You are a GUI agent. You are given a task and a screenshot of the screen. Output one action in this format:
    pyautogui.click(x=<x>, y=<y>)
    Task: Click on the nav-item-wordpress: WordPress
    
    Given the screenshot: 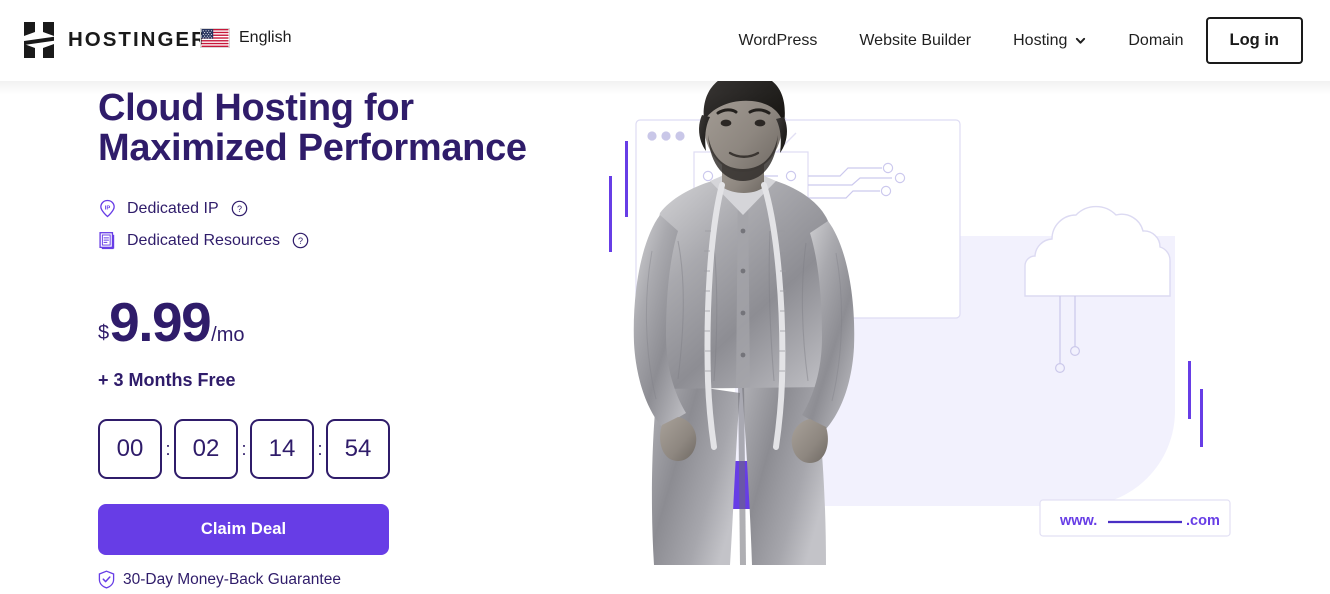 What is the action you would take?
    pyautogui.click(x=778, y=40)
    